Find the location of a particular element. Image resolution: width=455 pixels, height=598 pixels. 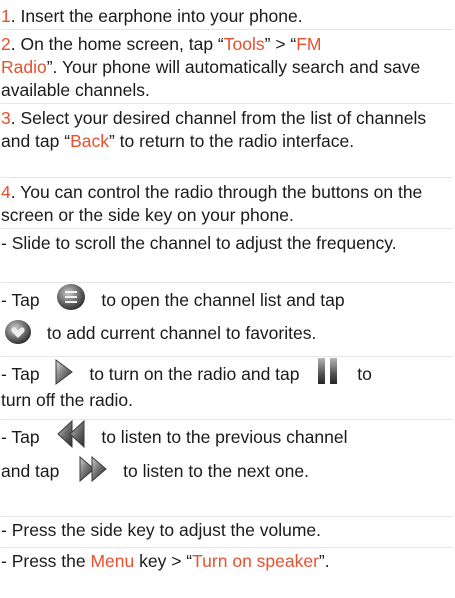

bullet-channel-list: - Tap to open the channel list and tap is located at coordinates (227, 299).